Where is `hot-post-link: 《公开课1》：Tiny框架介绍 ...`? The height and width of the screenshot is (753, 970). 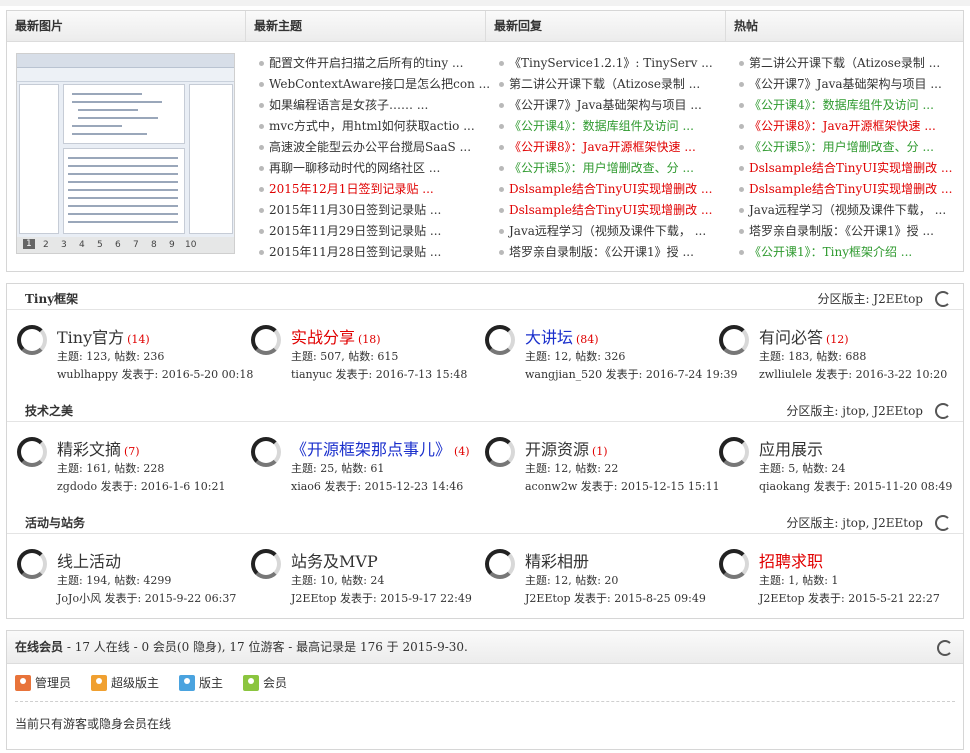 hot-post-link: 《公开课1》：Tiny框架介绍 ... is located at coordinates (853, 252).